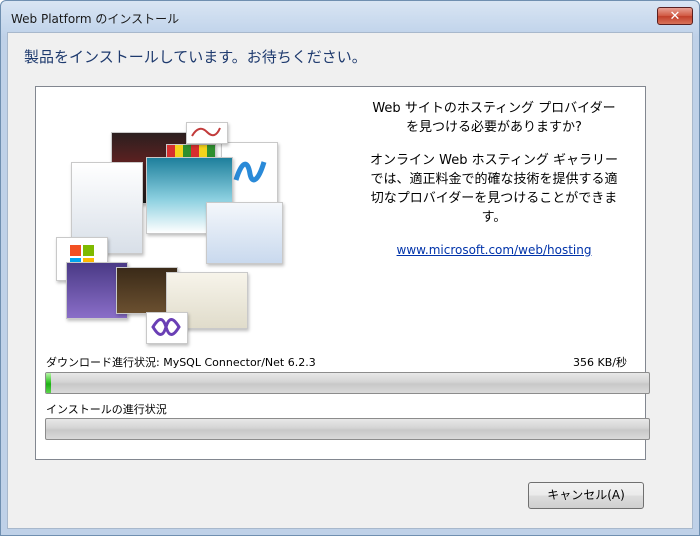  Describe the element at coordinates (195, 57) in the screenshot. I see `page-title: 製品をインストールしています。お待ちください。` at that location.